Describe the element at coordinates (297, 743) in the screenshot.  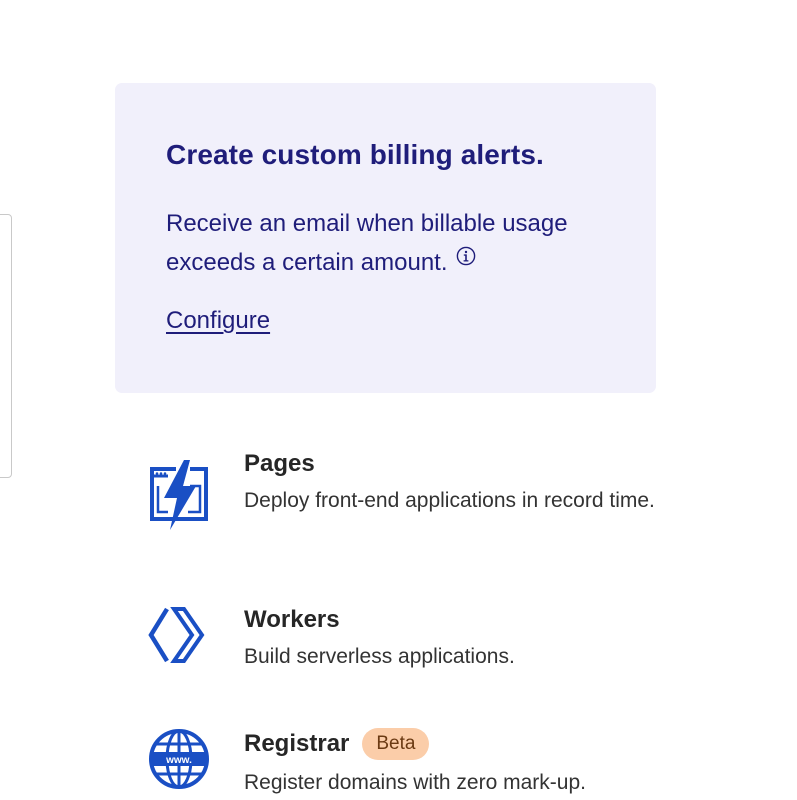
I see `product-registrar-name: Registrar` at that location.